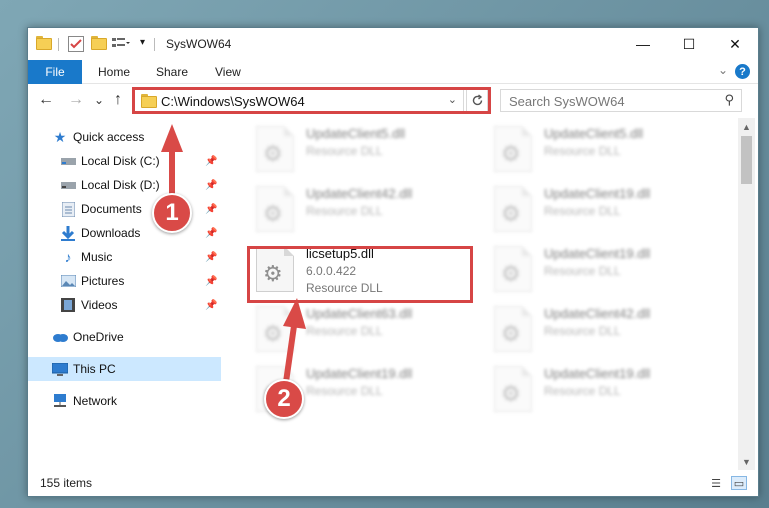  I want to click on close-button: ✕, so click(735, 44).